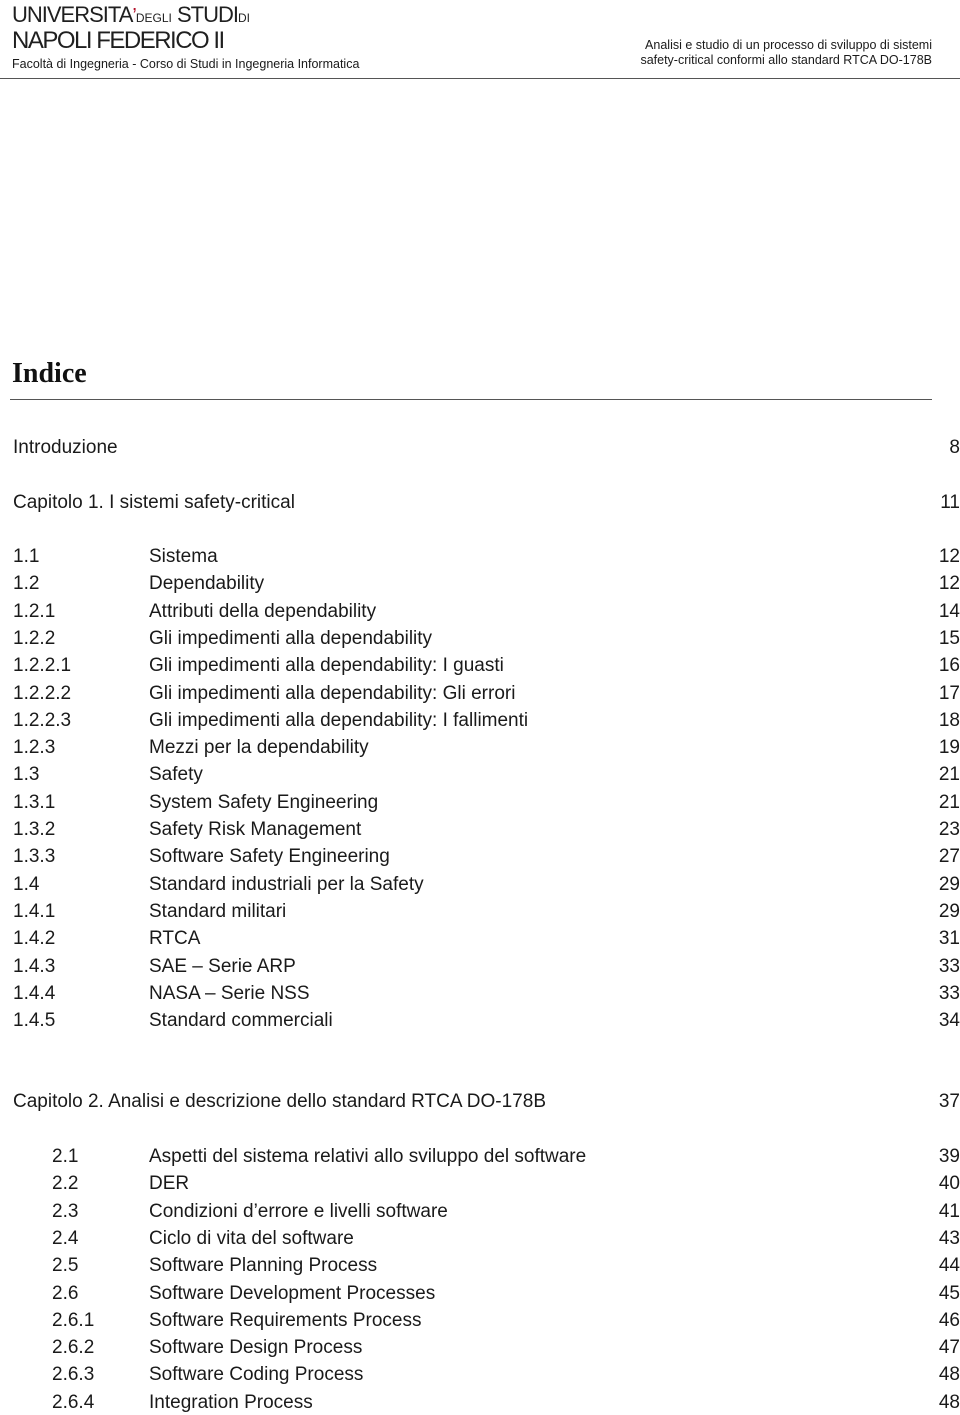  What do you see at coordinates (480, 967) in the screenshot?
I see `toc-entry: 1.4.3 SAE – Serie ARP 33` at bounding box center [480, 967].